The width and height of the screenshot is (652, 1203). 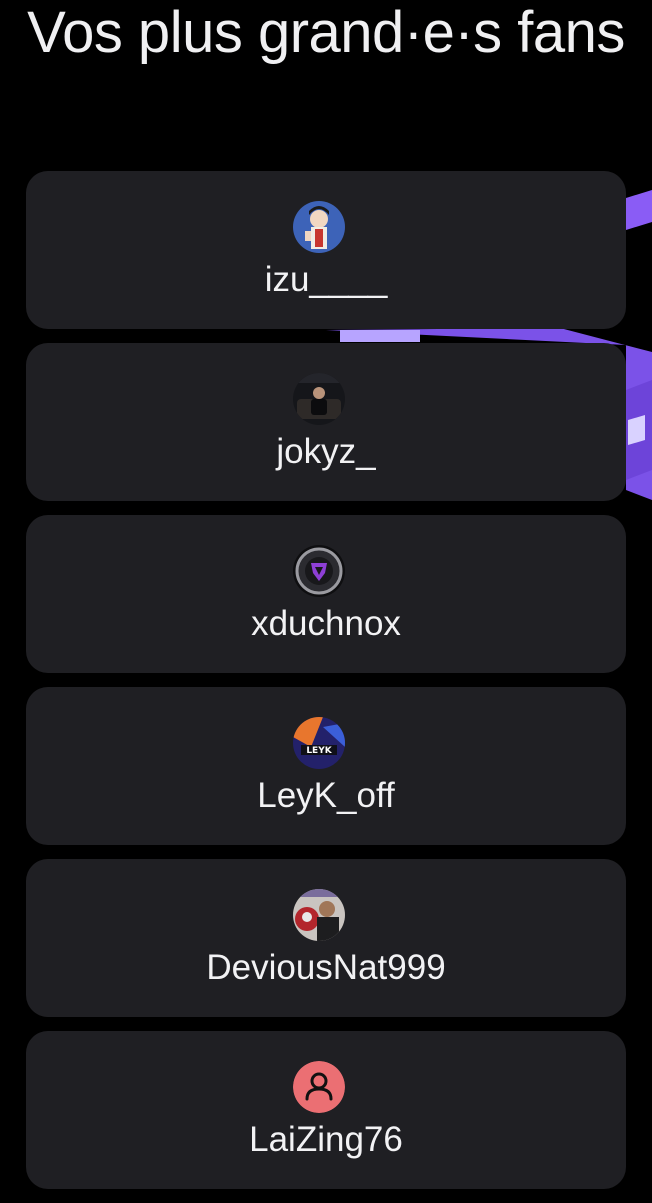 What do you see at coordinates (326, 967) in the screenshot?
I see `fan-username: DeviousNat999` at bounding box center [326, 967].